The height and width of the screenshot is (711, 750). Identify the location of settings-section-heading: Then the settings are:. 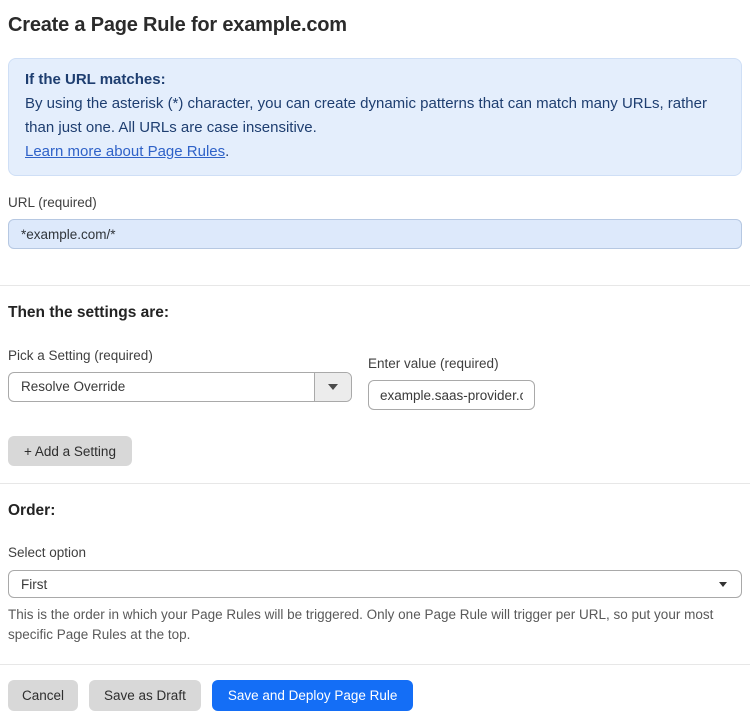
(89, 312).